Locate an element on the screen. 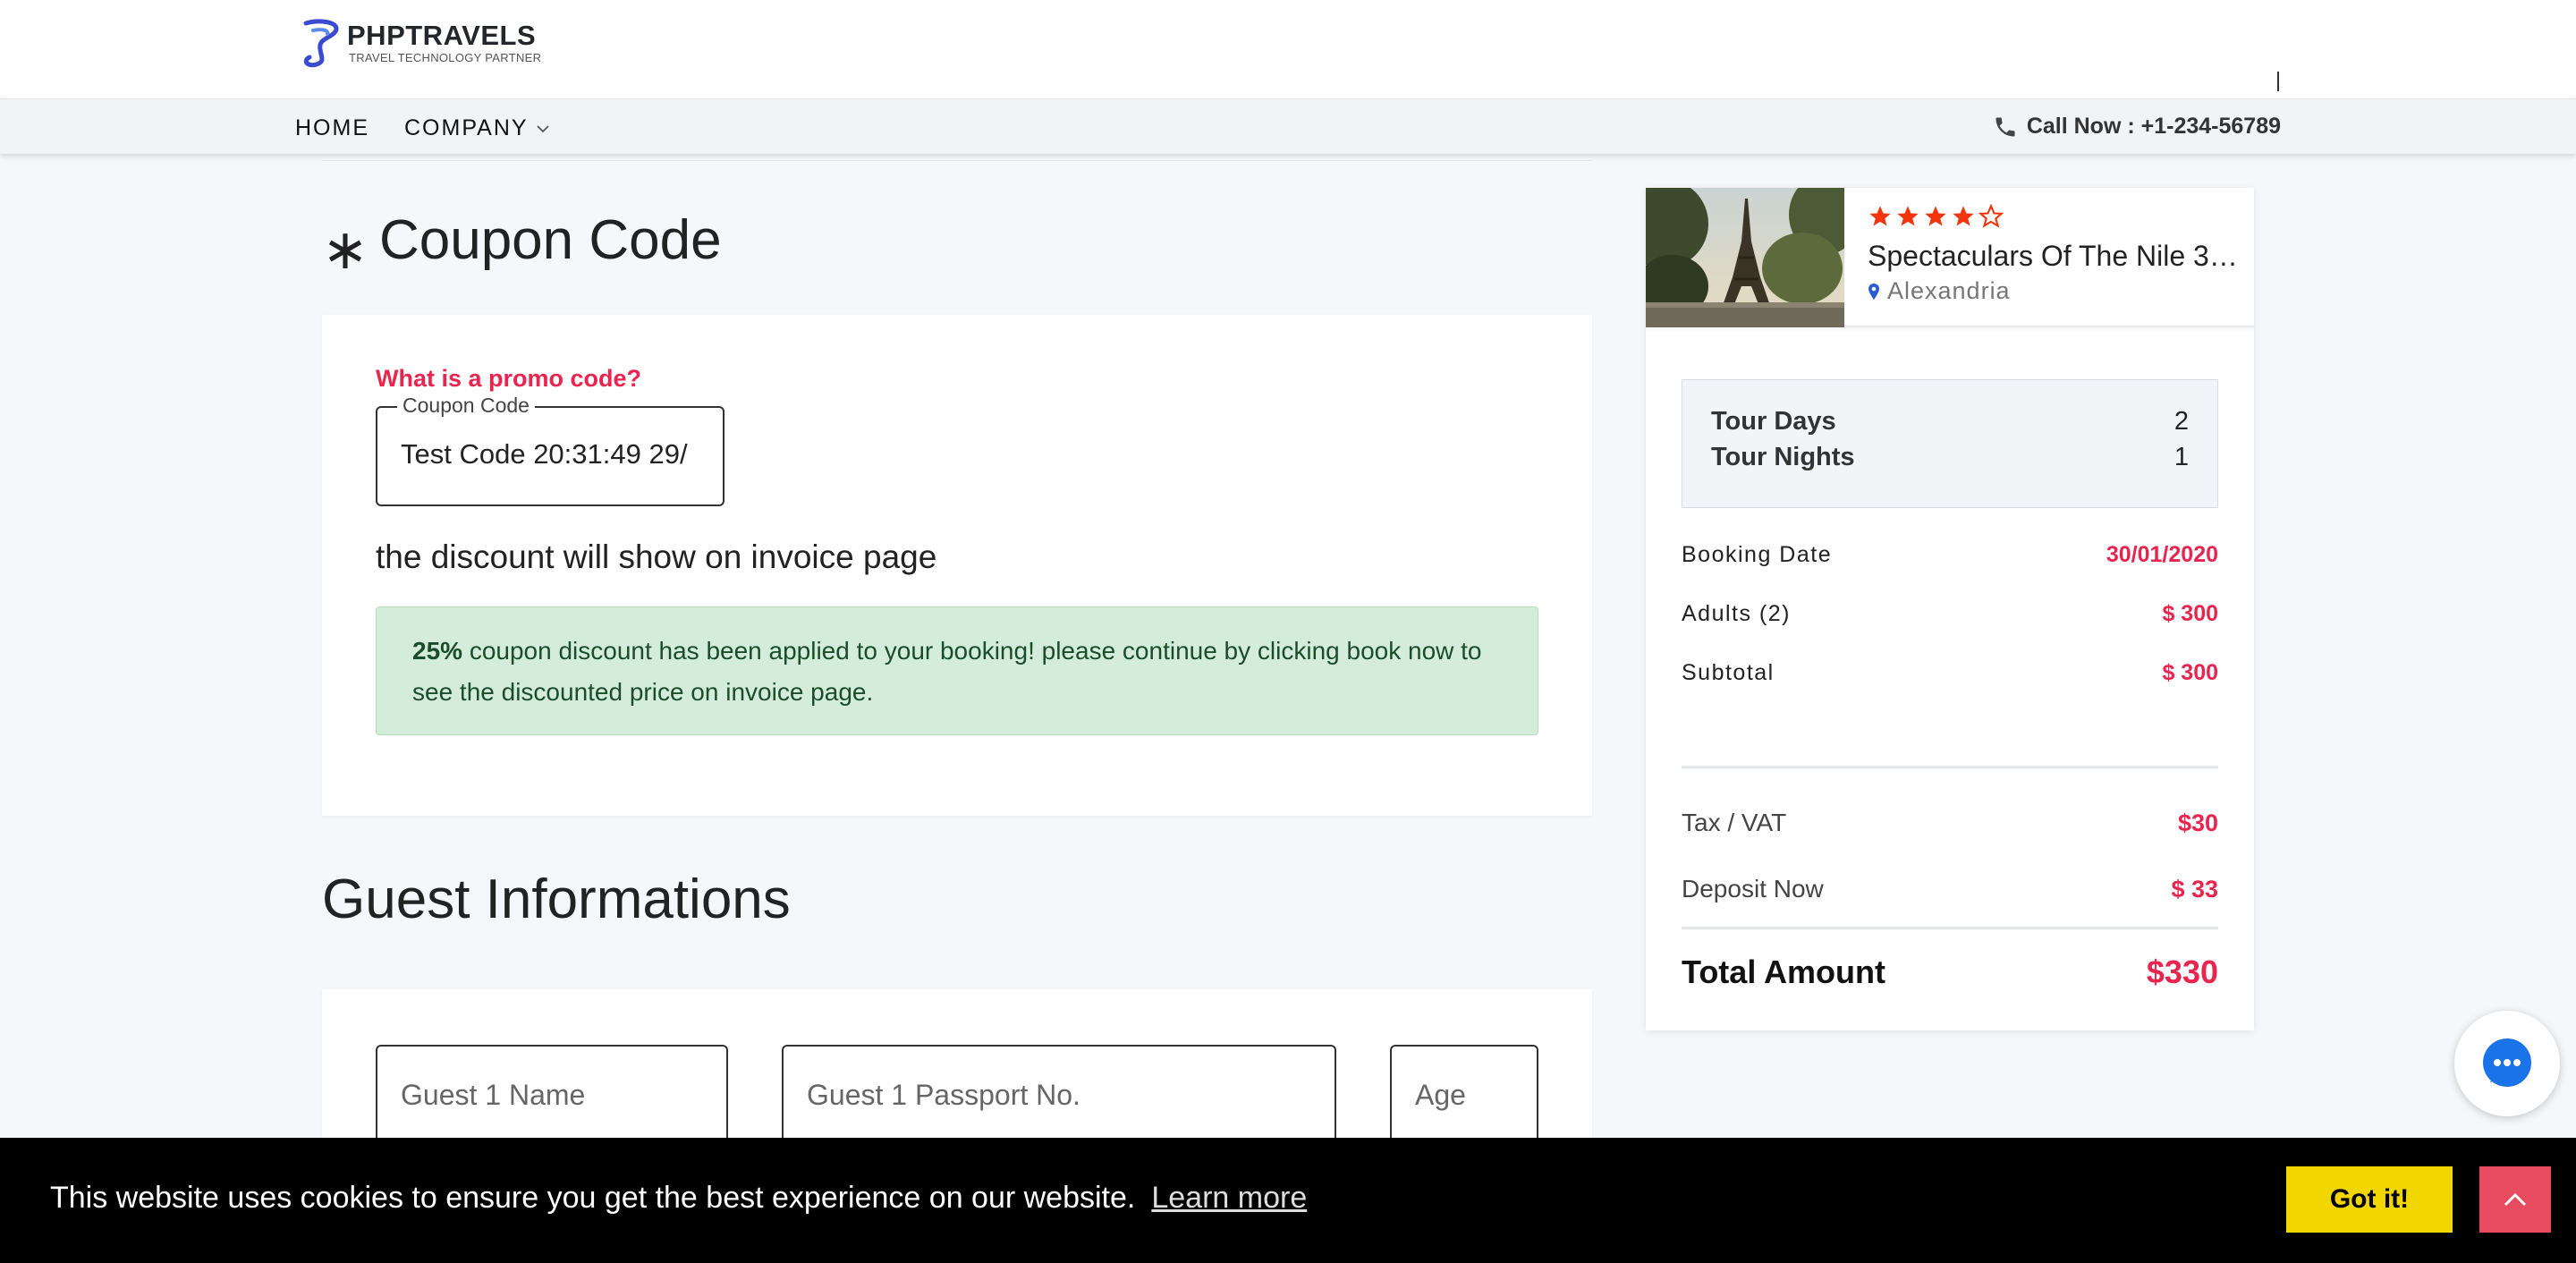 The height and width of the screenshot is (1263, 2576). promo-code-link: What is a promo code? is located at coordinates (508, 379).